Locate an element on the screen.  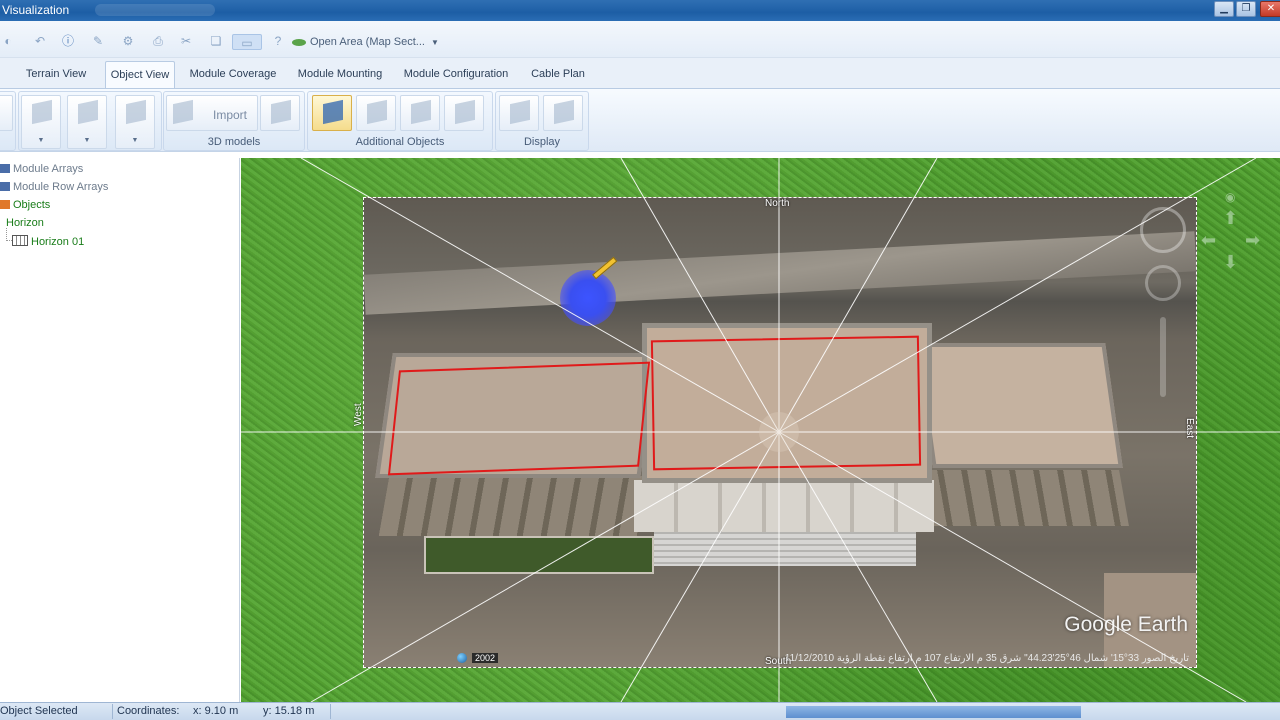
status-separator is located at coordinates (330, 711).